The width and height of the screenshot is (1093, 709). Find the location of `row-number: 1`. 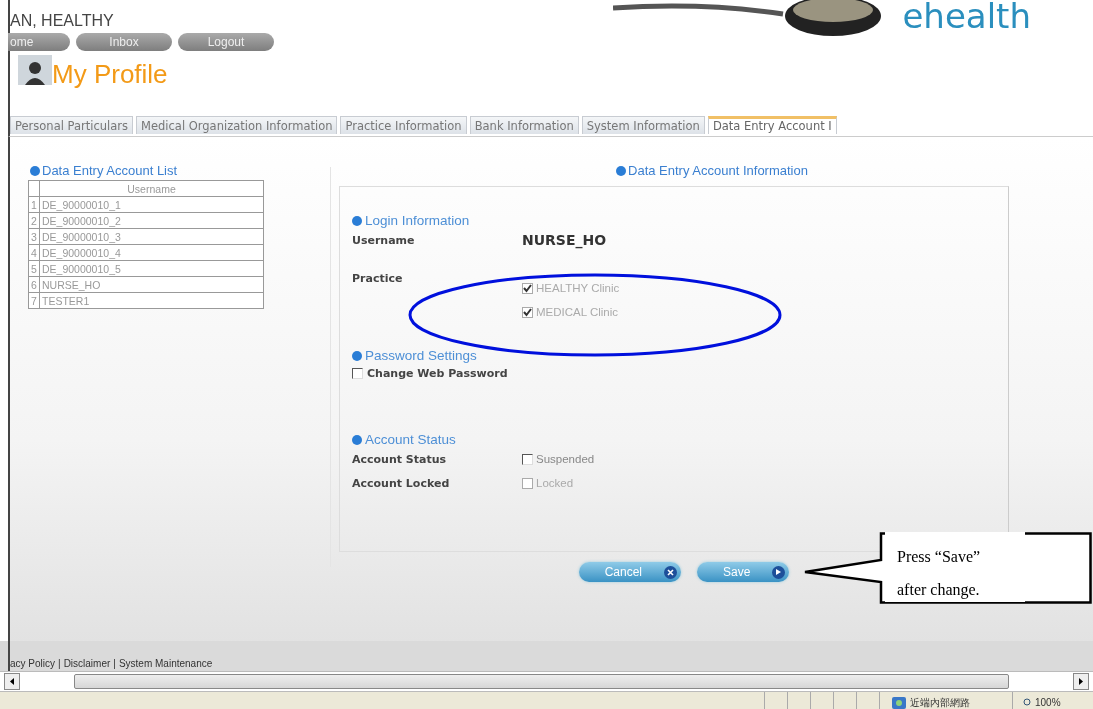

row-number: 1 is located at coordinates (34, 204).